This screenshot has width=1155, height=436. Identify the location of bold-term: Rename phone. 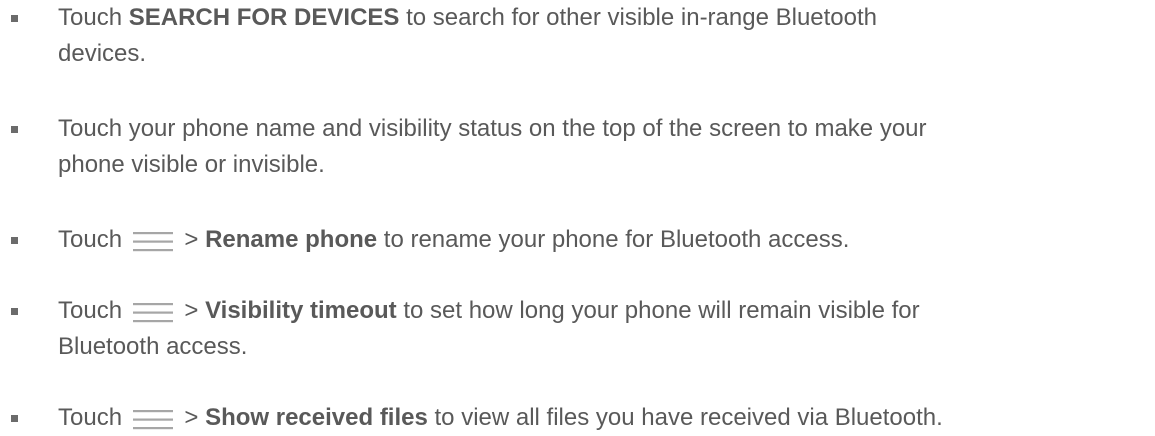
(291, 239).